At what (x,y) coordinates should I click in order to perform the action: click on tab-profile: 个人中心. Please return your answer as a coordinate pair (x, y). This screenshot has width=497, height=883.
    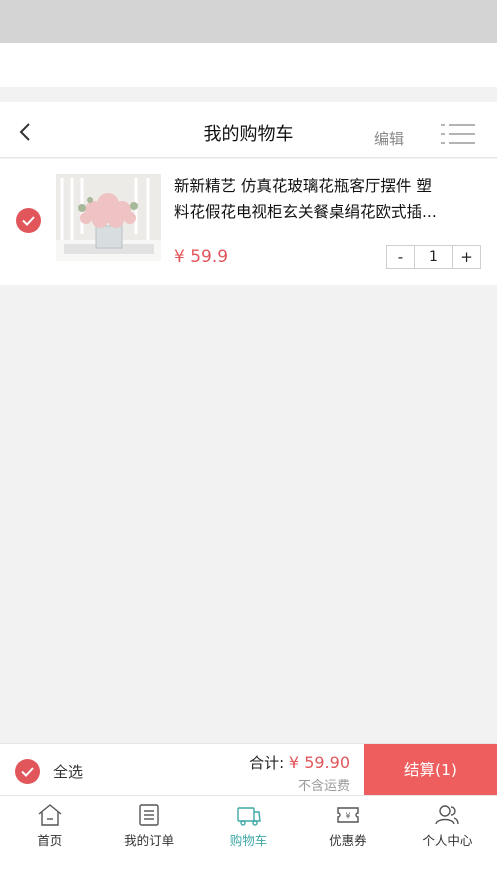
    Looking at the image, I should click on (447, 824).